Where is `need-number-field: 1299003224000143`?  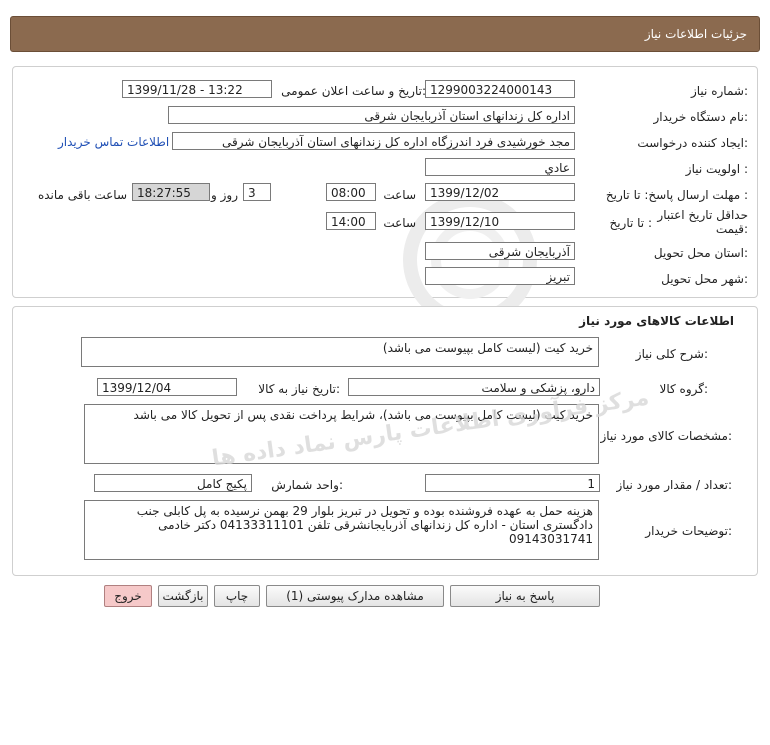
need-number-field: 1299003224000143 is located at coordinates (500, 89).